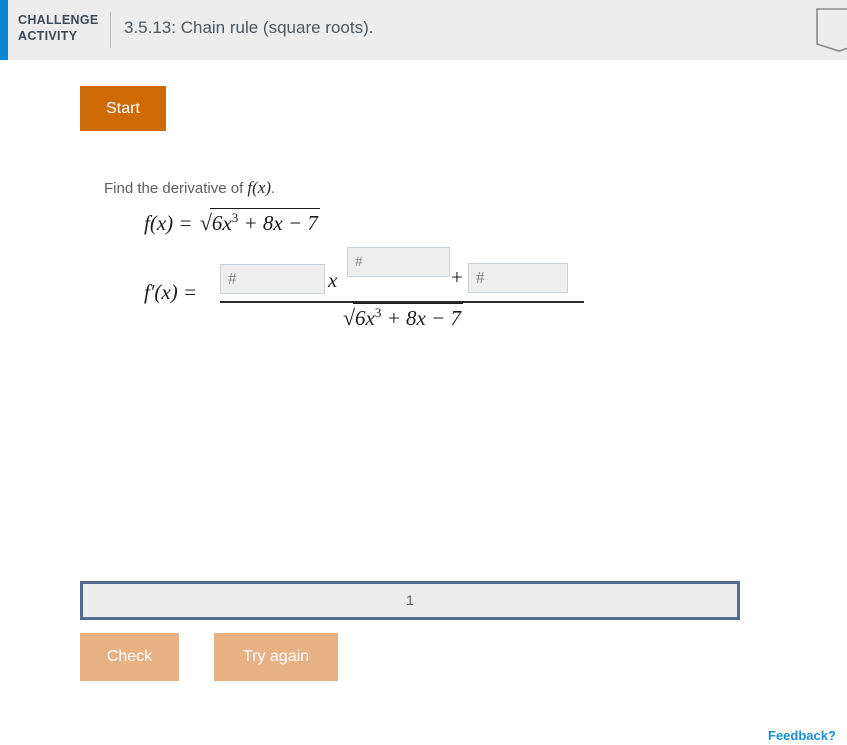  What do you see at coordinates (4, 30) in the screenshot?
I see `header-accent-bar` at bounding box center [4, 30].